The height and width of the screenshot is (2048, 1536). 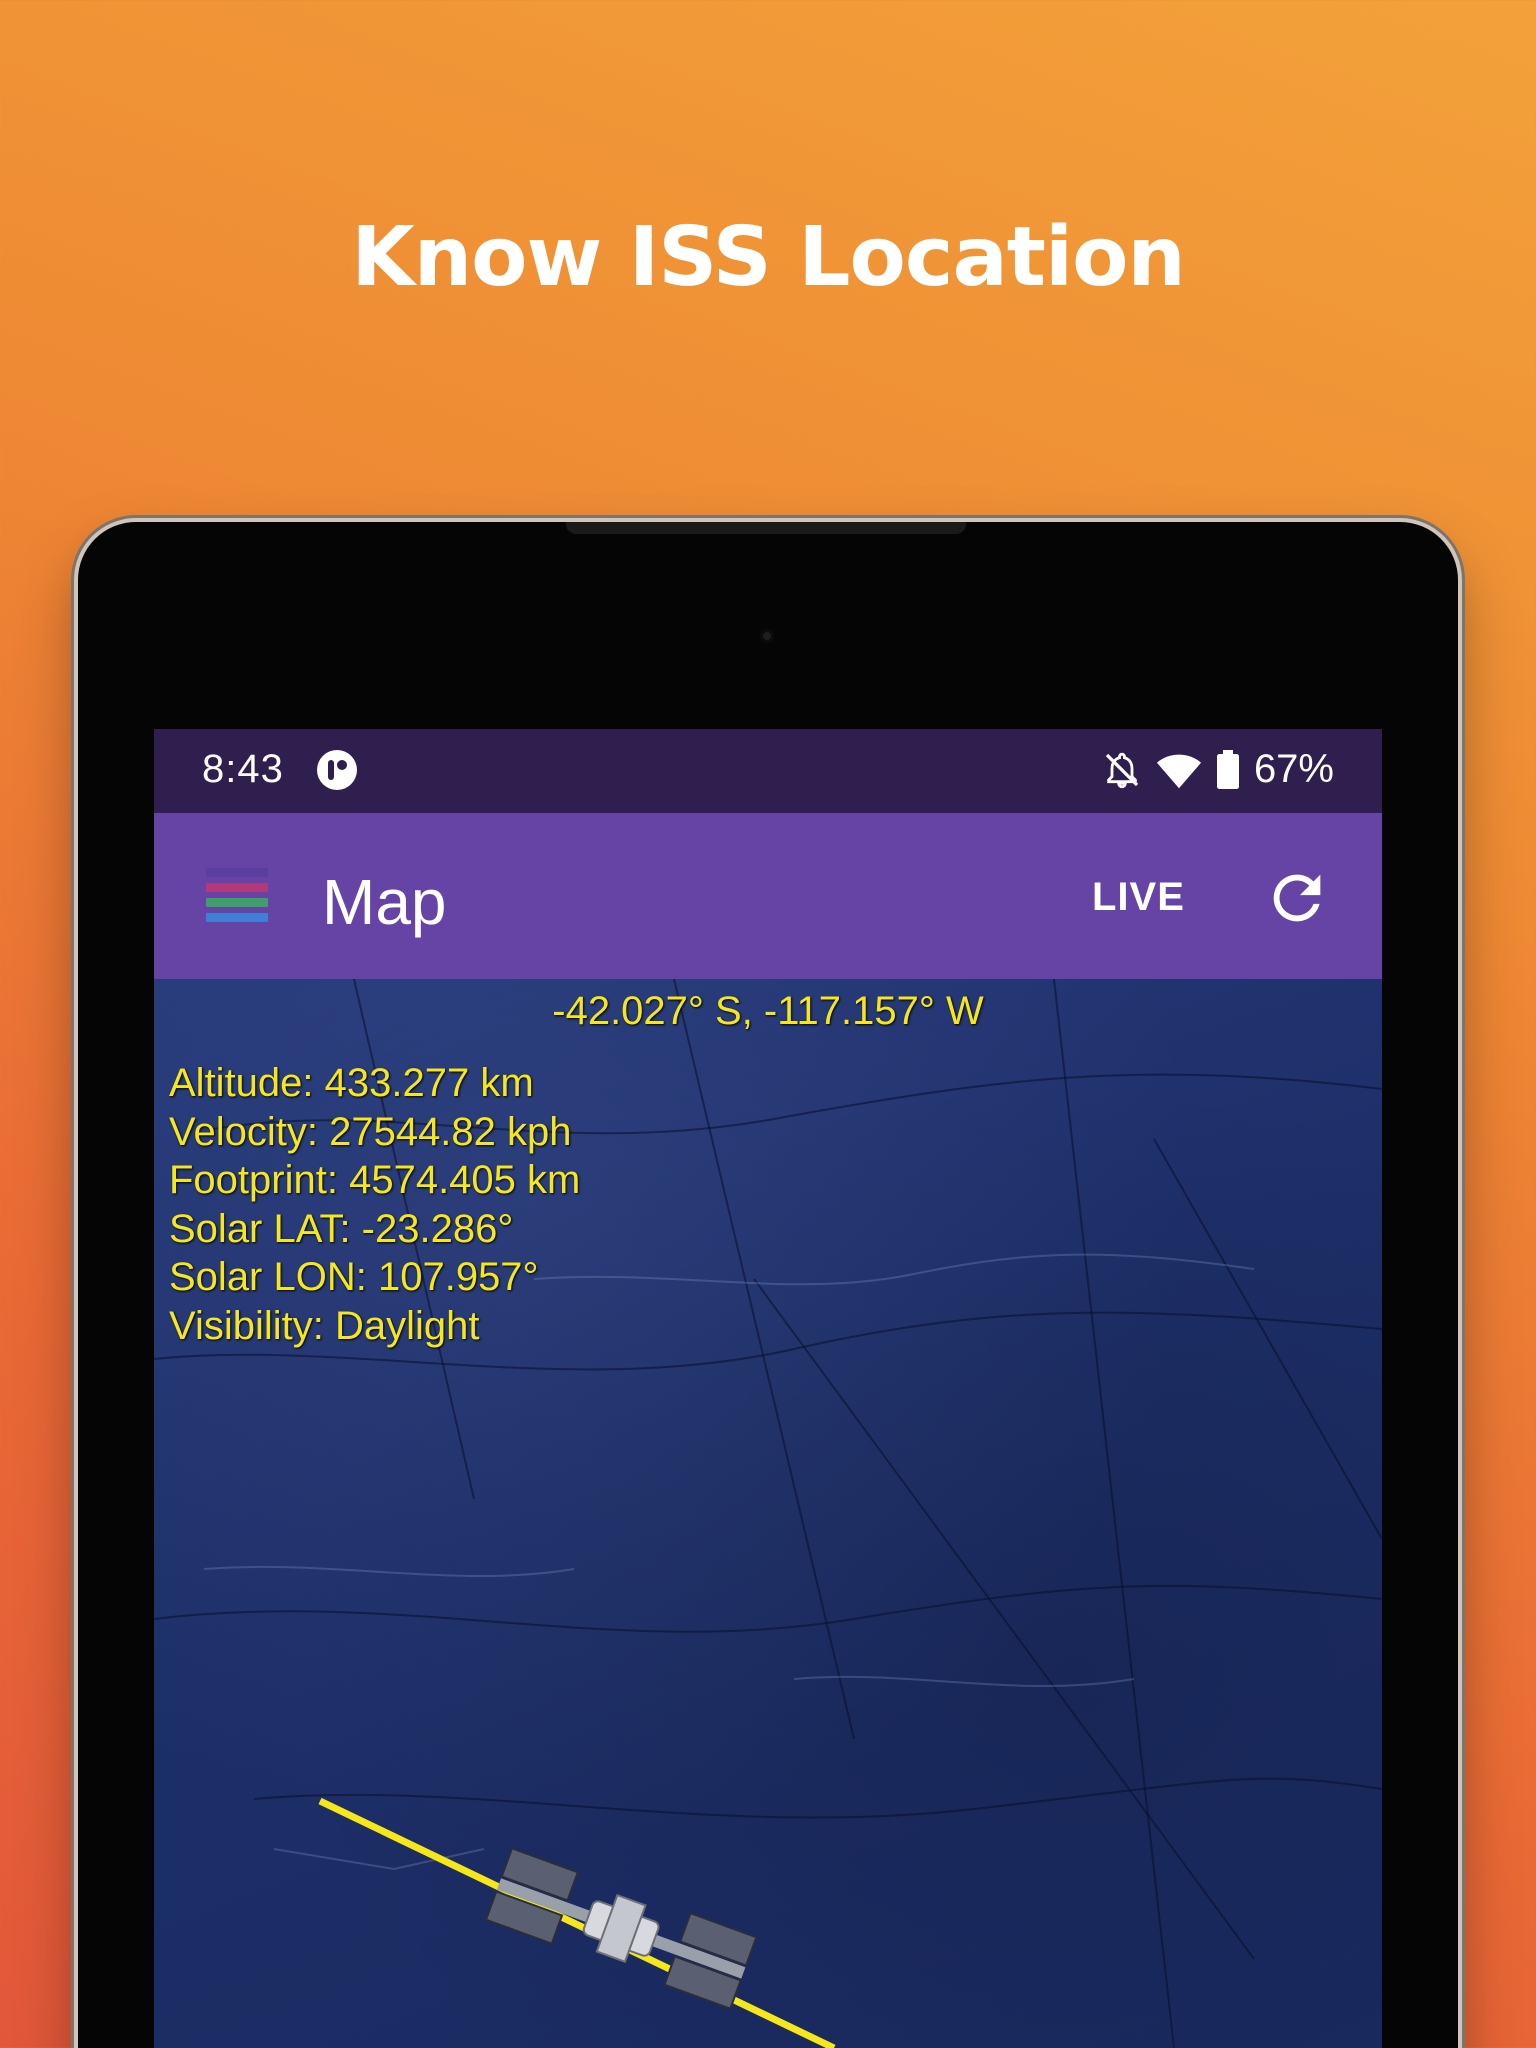 What do you see at coordinates (768, 771) in the screenshot?
I see `status-bar: 8:43 67%` at bounding box center [768, 771].